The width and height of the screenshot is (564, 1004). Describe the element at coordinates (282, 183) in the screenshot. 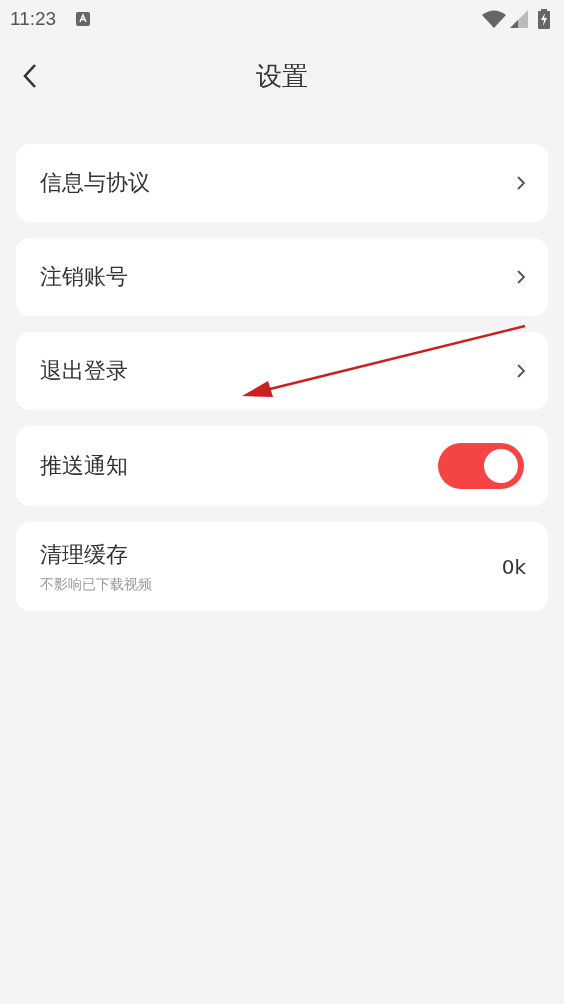

I see `settings-item: 信息与协议` at that location.